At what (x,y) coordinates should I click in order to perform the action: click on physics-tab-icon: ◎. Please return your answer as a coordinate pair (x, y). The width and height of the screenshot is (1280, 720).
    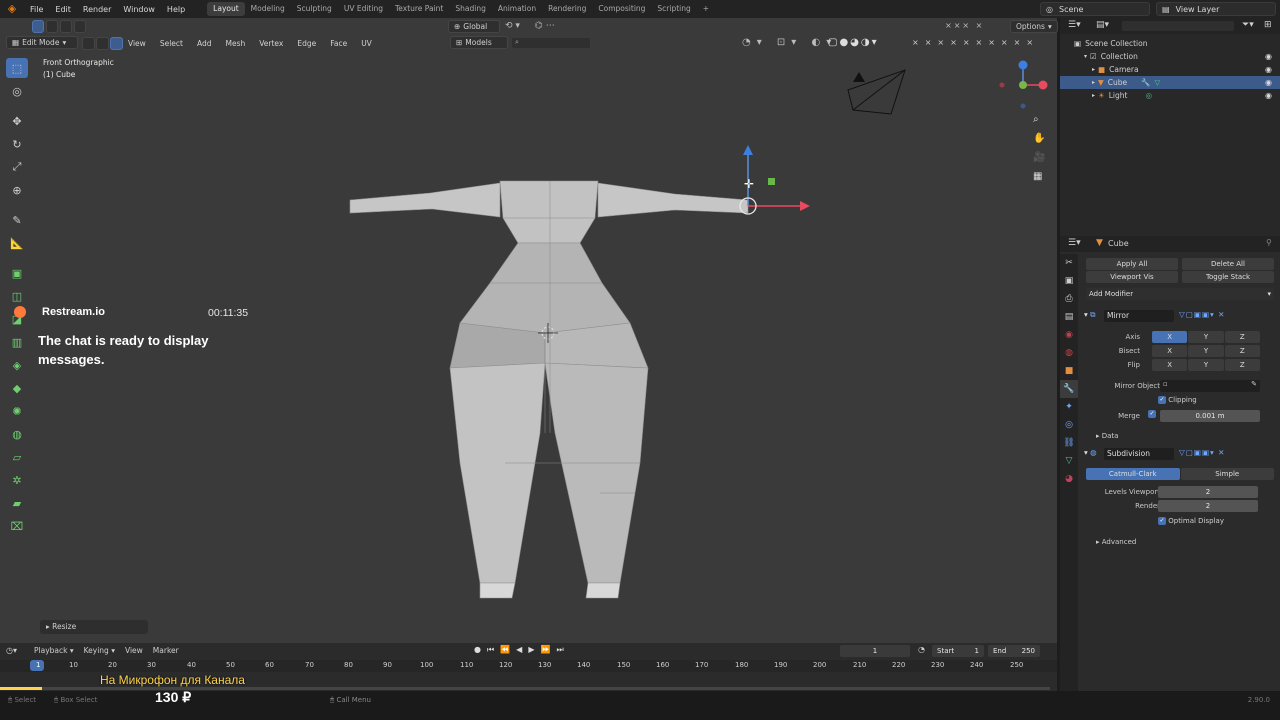
    Looking at the image, I should click on (1069, 425).